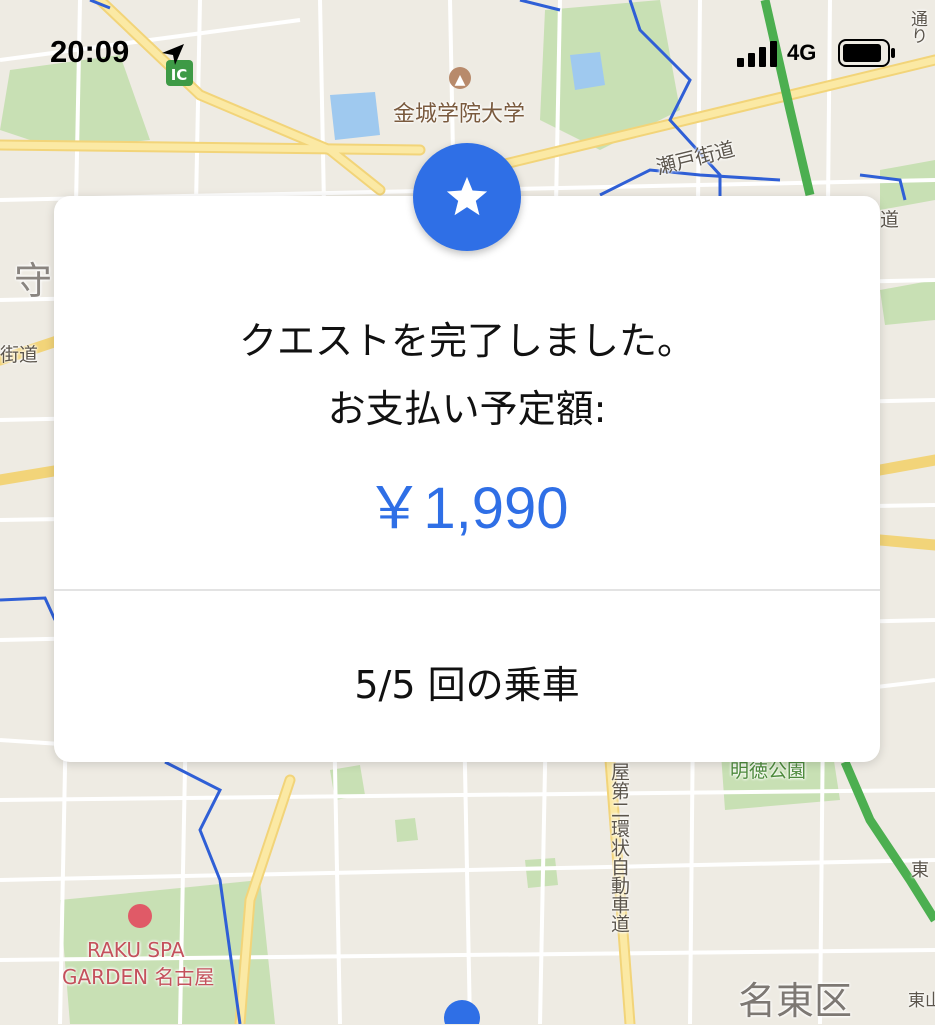 The image size is (935, 1025). Describe the element at coordinates (467, 50) in the screenshot. I see `status-bar: 20:09 4G` at that location.